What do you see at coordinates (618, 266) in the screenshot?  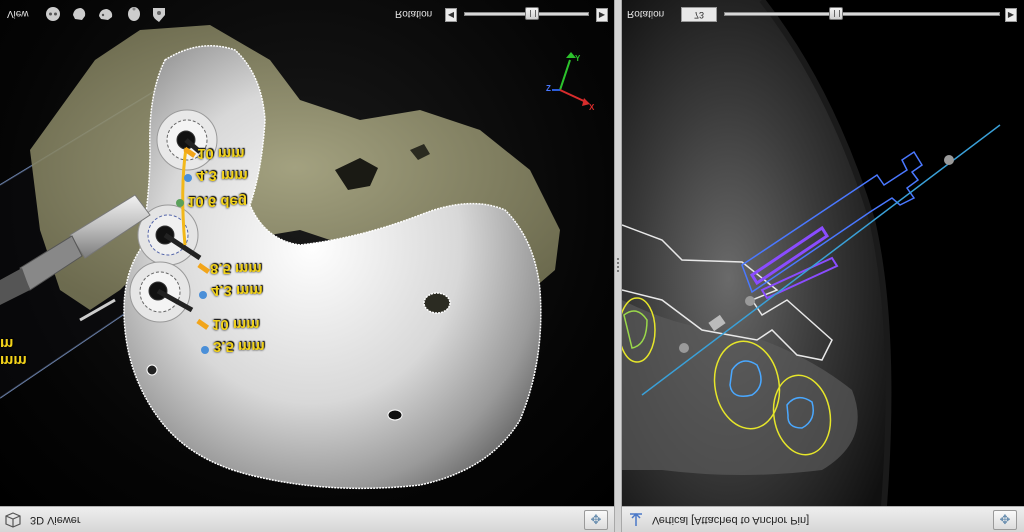 I see `pane-splitter` at bounding box center [618, 266].